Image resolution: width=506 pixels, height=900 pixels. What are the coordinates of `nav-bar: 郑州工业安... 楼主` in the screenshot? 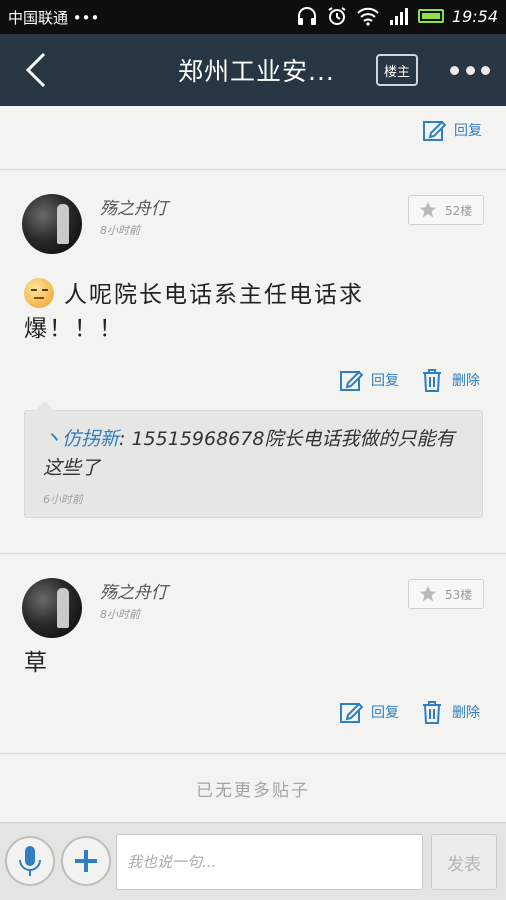 It's located at (253, 70).